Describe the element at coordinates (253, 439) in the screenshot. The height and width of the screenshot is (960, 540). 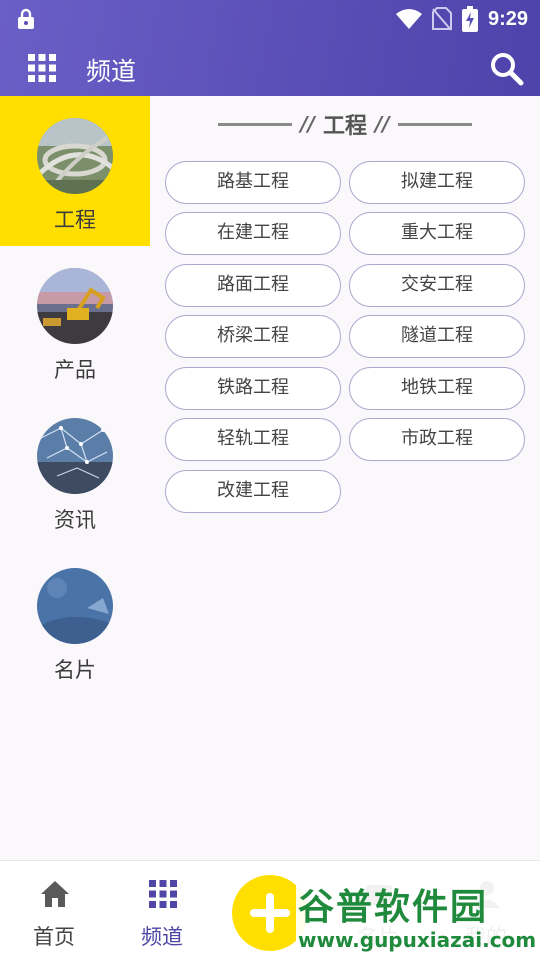
I see `tag-button: 轻轨工程` at that location.